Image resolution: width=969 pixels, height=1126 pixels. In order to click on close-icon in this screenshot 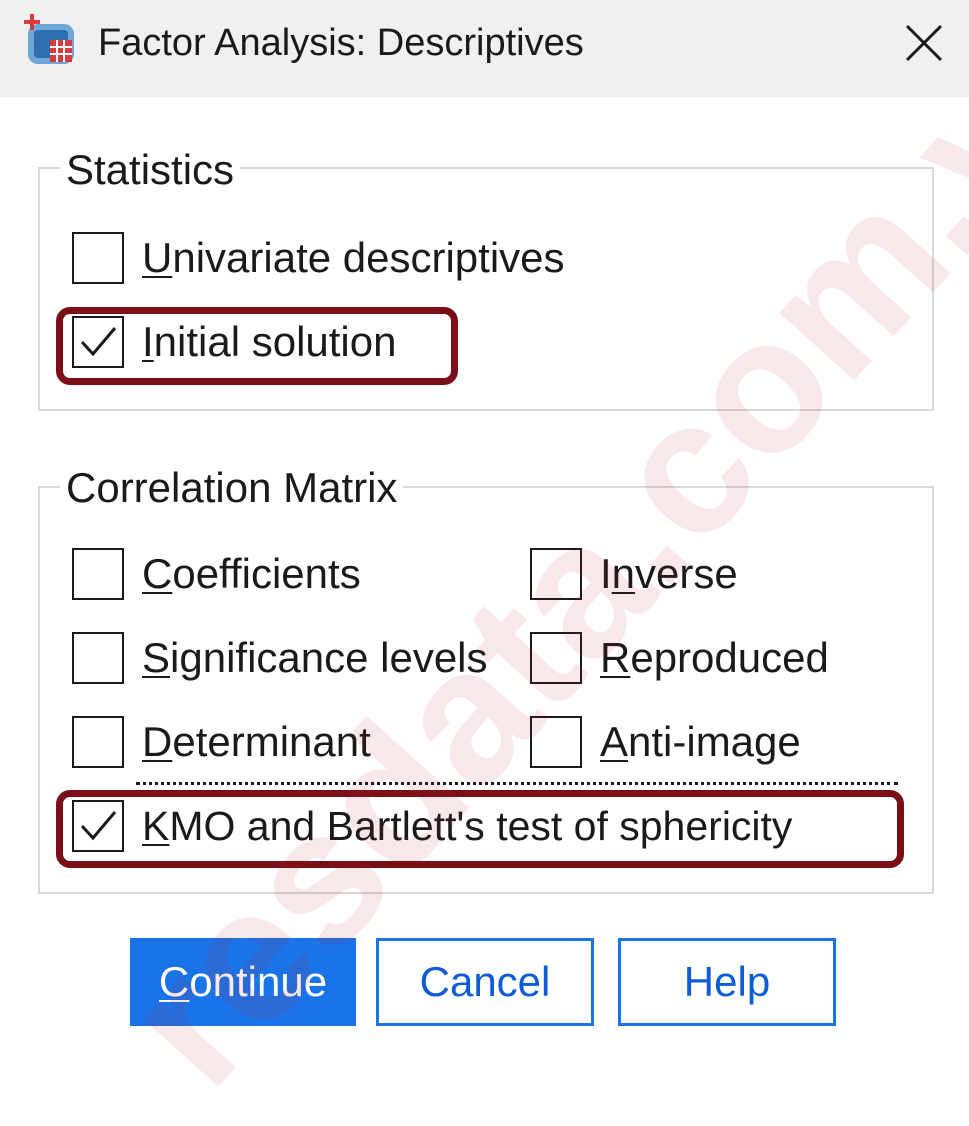, I will do `click(924, 43)`.